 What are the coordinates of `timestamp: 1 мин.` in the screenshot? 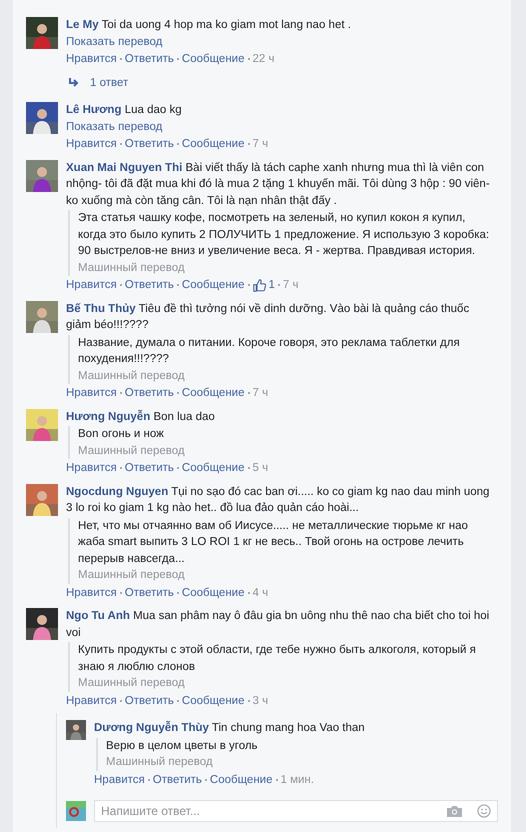 It's located at (297, 780).